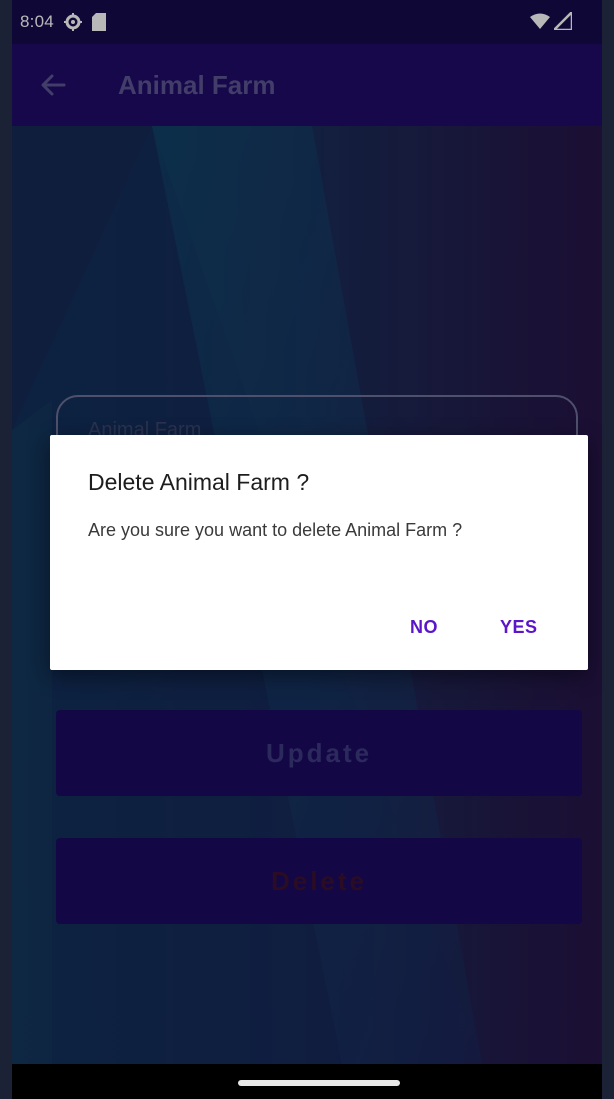 The image size is (614, 1099). I want to click on yes-button: YES, so click(519, 627).